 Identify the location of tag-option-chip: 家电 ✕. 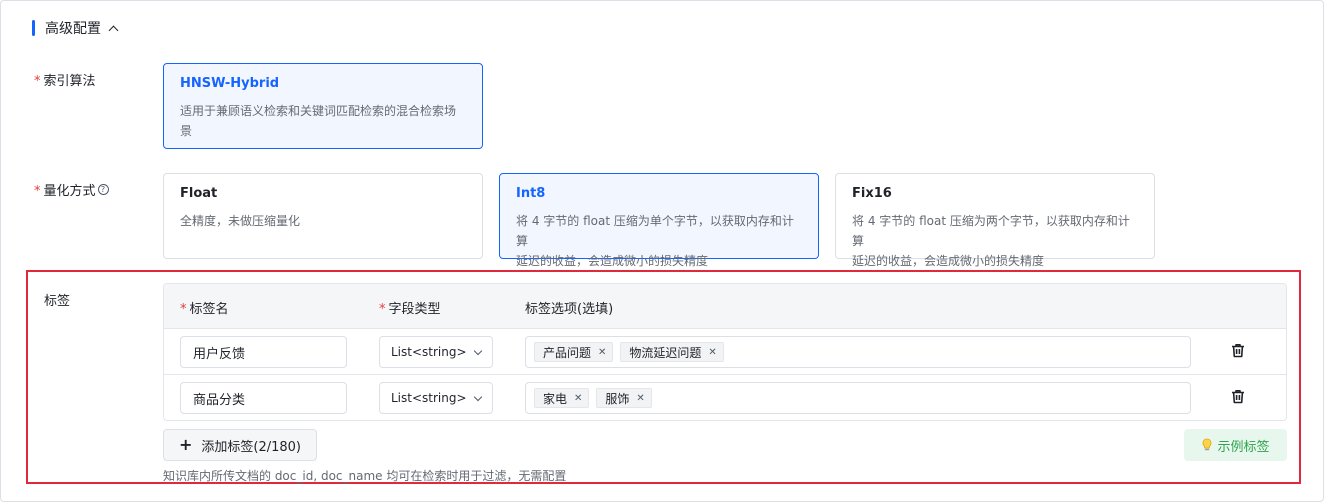
(562, 398).